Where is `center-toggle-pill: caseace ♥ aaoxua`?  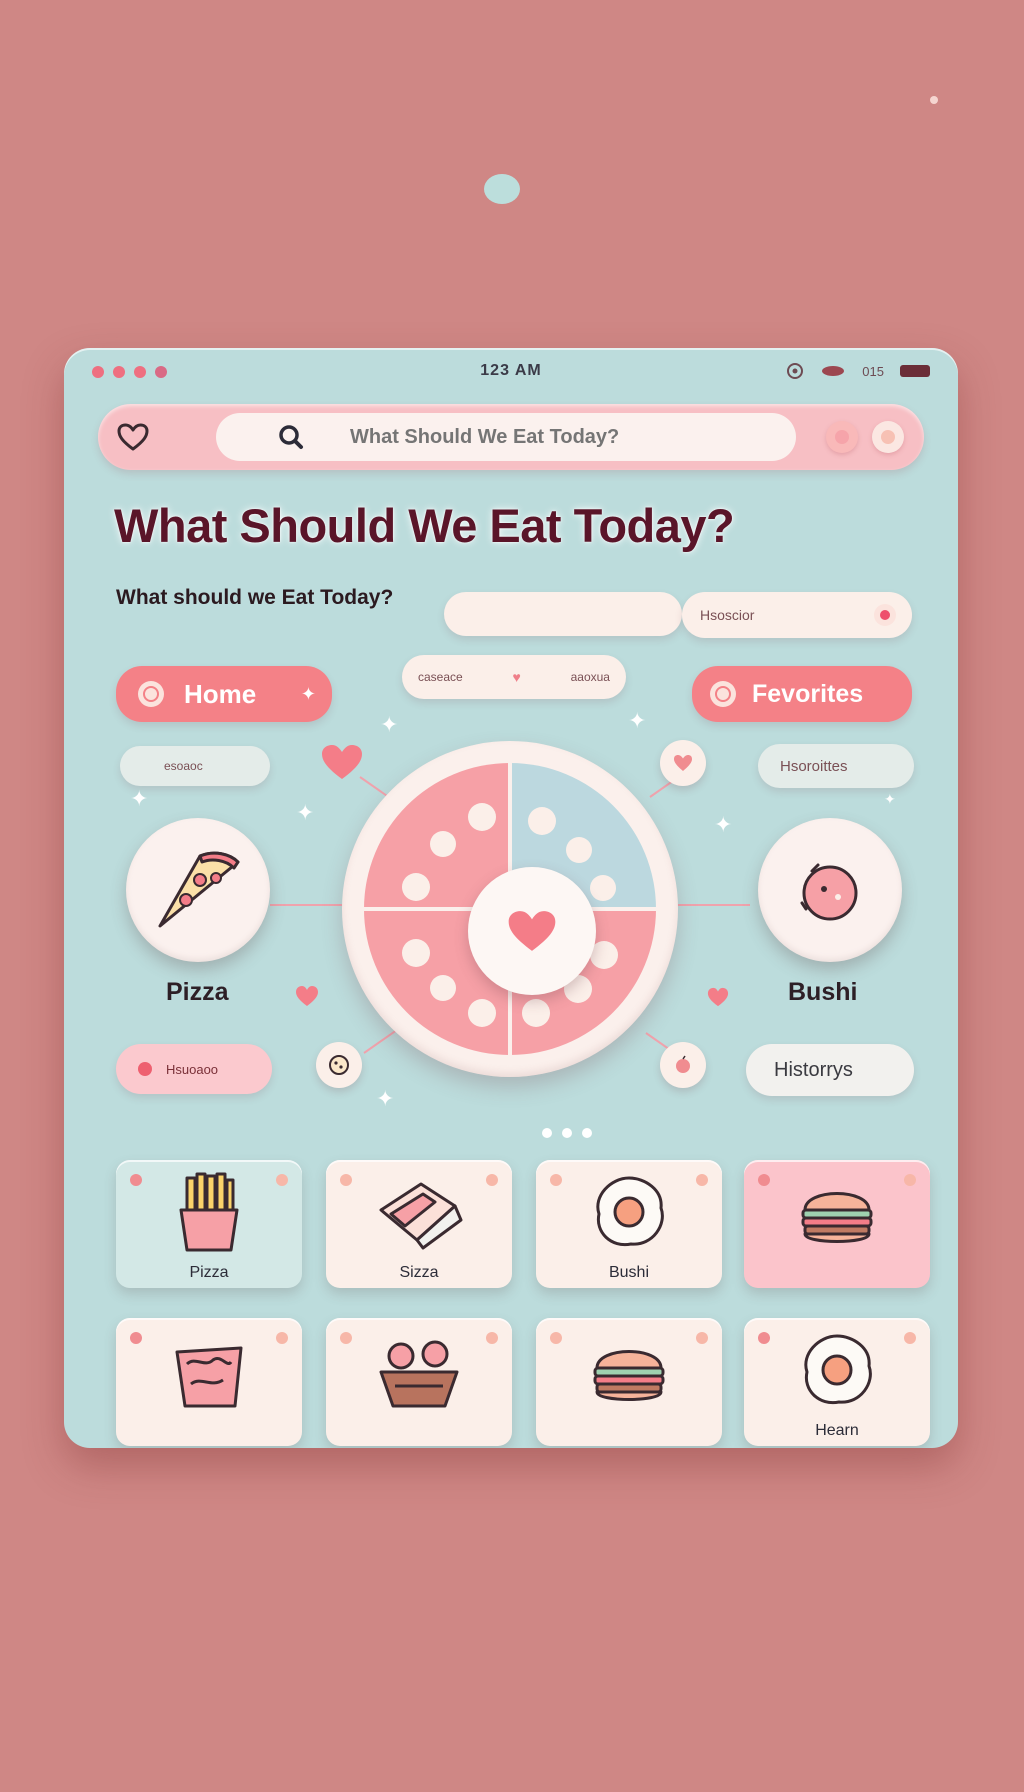 center-toggle-pill: caseace ♥ aaoxua is located at coordinates (514, 677).